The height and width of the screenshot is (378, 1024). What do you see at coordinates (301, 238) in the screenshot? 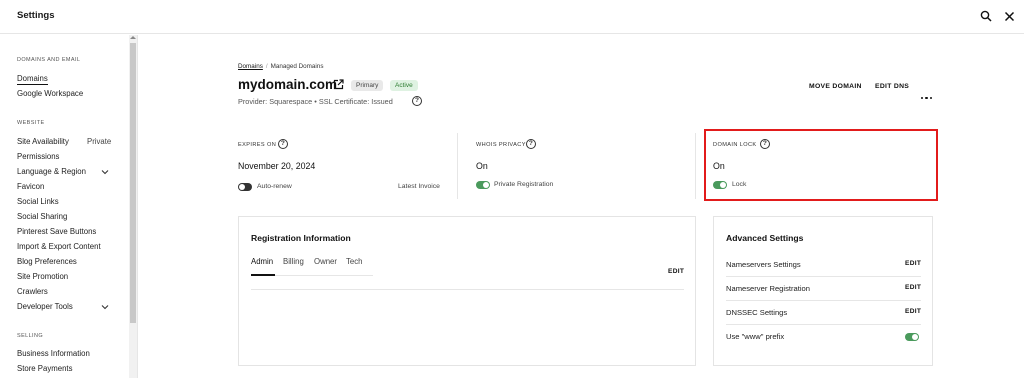
I see `registration-title: Registration Information` at bounding box center [301, 238].